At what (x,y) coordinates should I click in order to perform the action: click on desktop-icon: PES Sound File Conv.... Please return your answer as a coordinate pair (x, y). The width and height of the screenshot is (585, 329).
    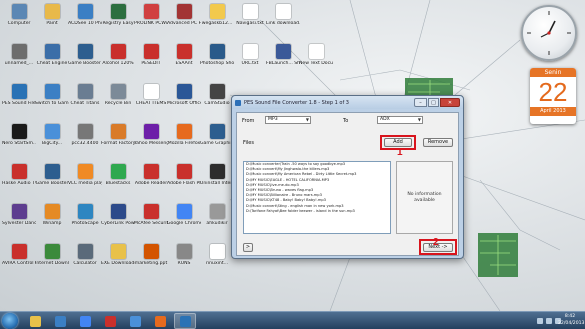
    Looking at the image, I should click on (19, 102).